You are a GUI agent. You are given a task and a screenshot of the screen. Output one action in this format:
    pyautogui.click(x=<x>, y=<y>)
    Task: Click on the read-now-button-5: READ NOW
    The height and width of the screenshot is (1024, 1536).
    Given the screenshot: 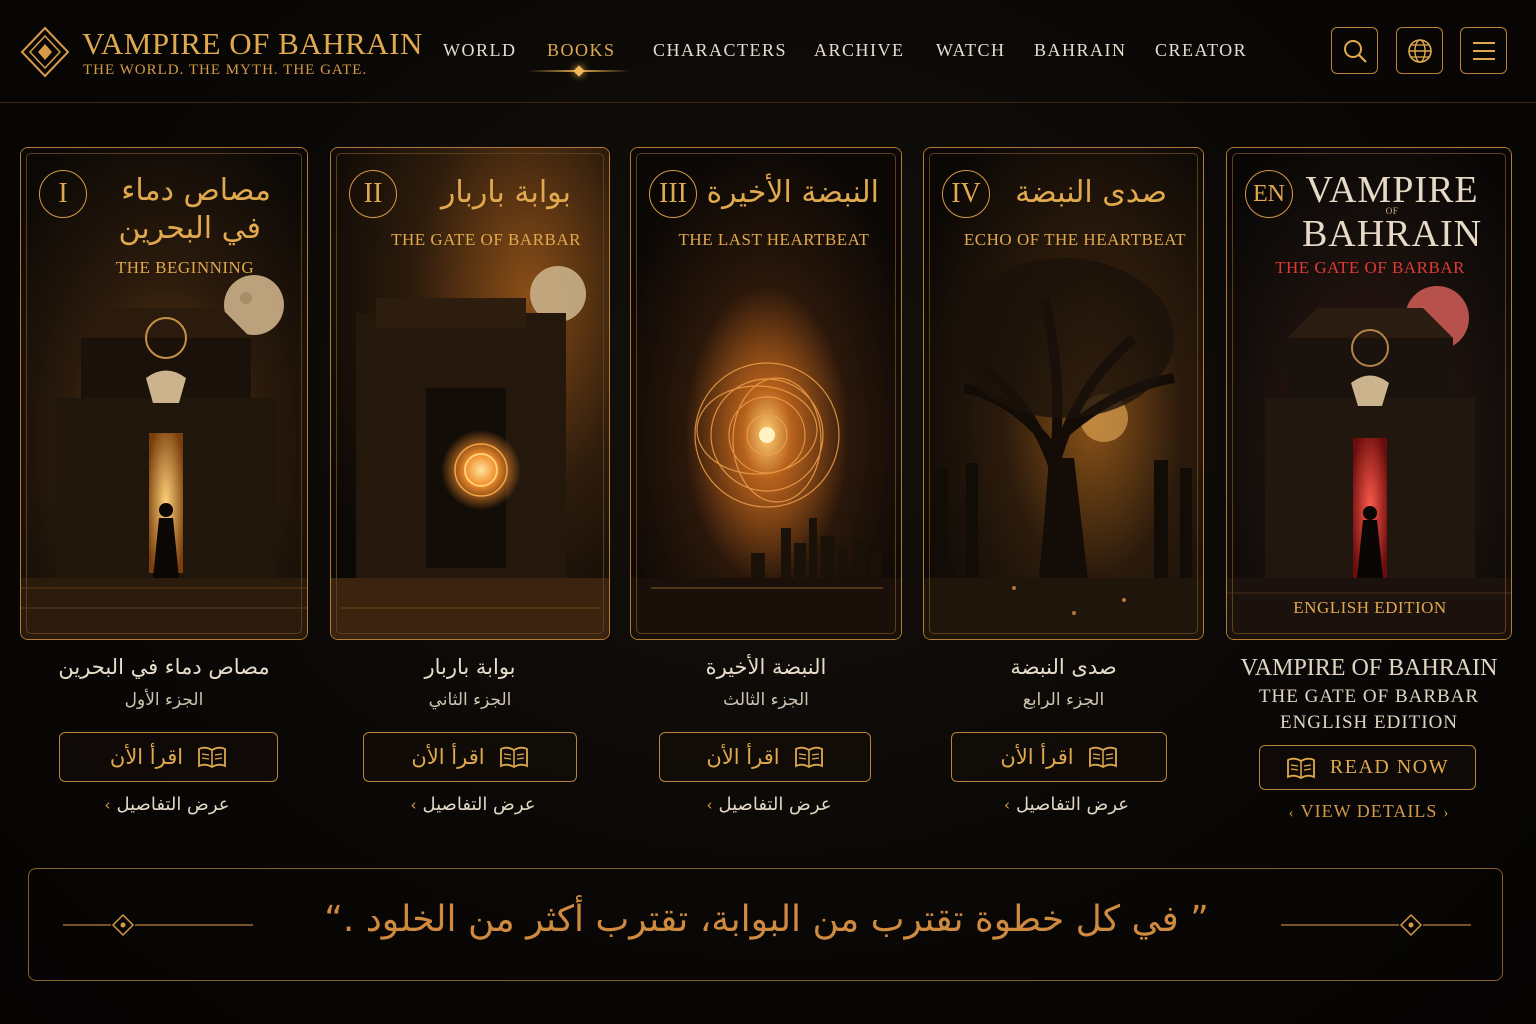 What is the action you would take?
    pyautogui.click(x=1367, y=767)
    